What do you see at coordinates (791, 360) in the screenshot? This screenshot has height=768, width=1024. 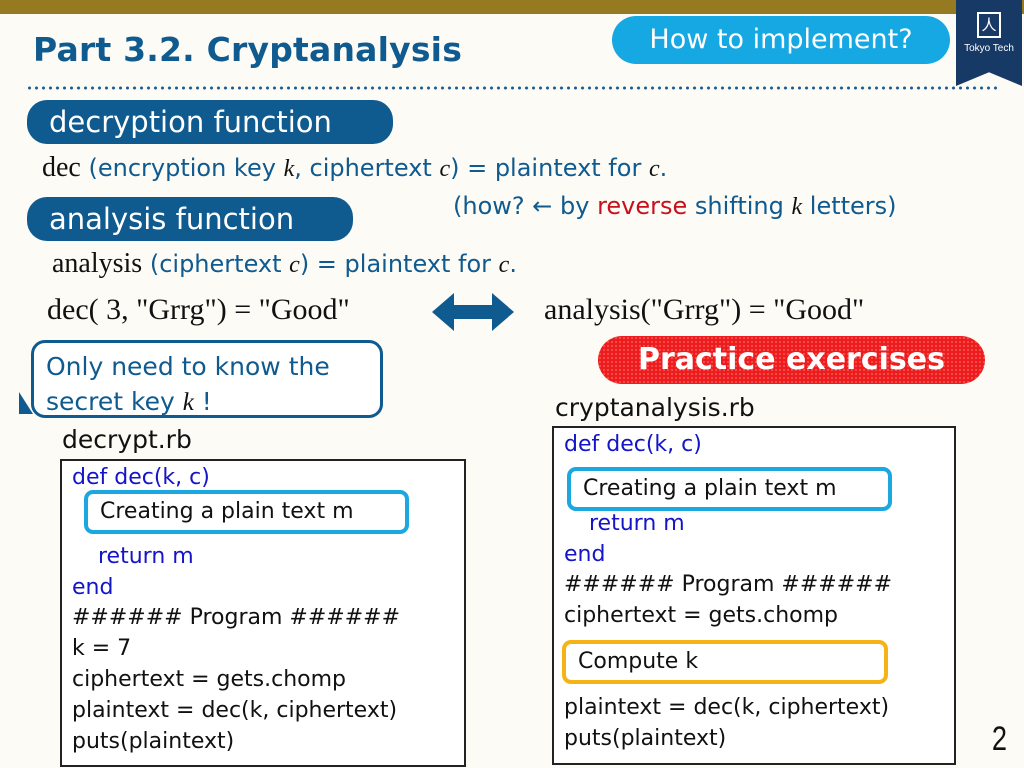 I see `practice-exercises-badge: Practice exercises` at bounding box center [791, 360].